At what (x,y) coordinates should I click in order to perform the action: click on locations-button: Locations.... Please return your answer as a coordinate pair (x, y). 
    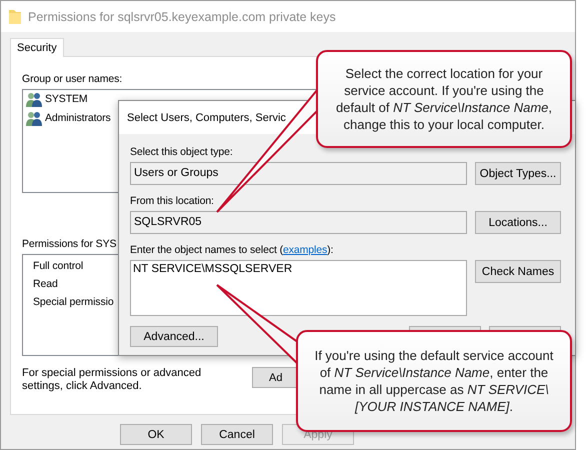
    Looking at the image, I should click on (518, 222).